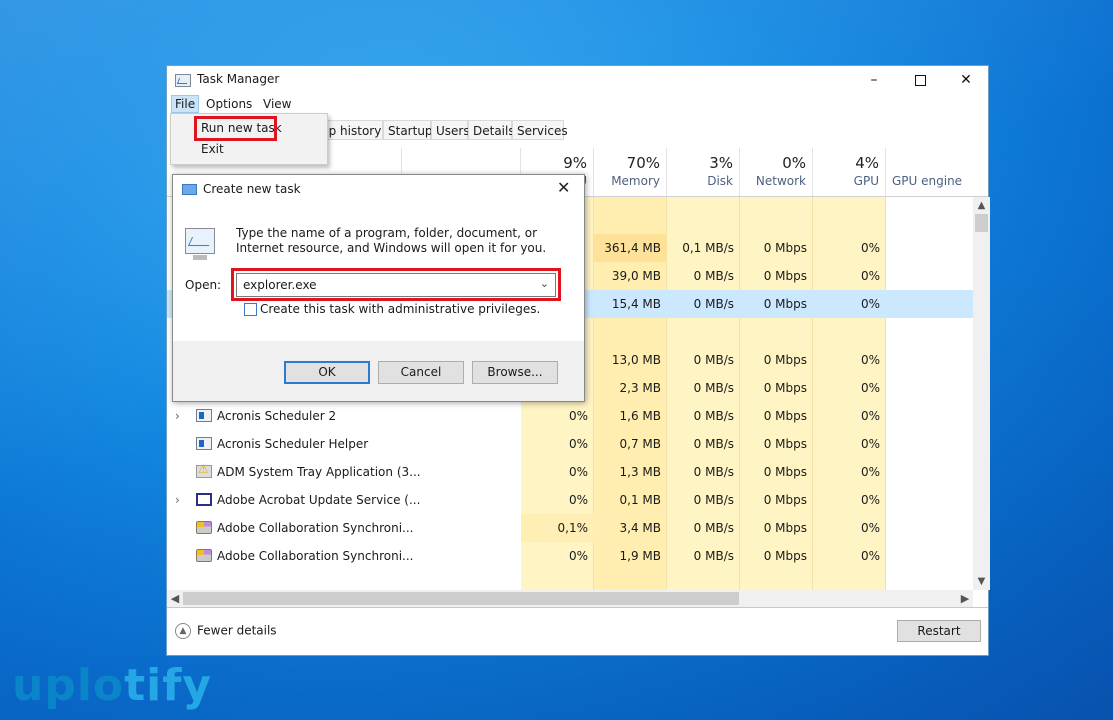 The width and height of the screenshot is (1113, 720). I want to click on service-window-icon, so click(204, 499).